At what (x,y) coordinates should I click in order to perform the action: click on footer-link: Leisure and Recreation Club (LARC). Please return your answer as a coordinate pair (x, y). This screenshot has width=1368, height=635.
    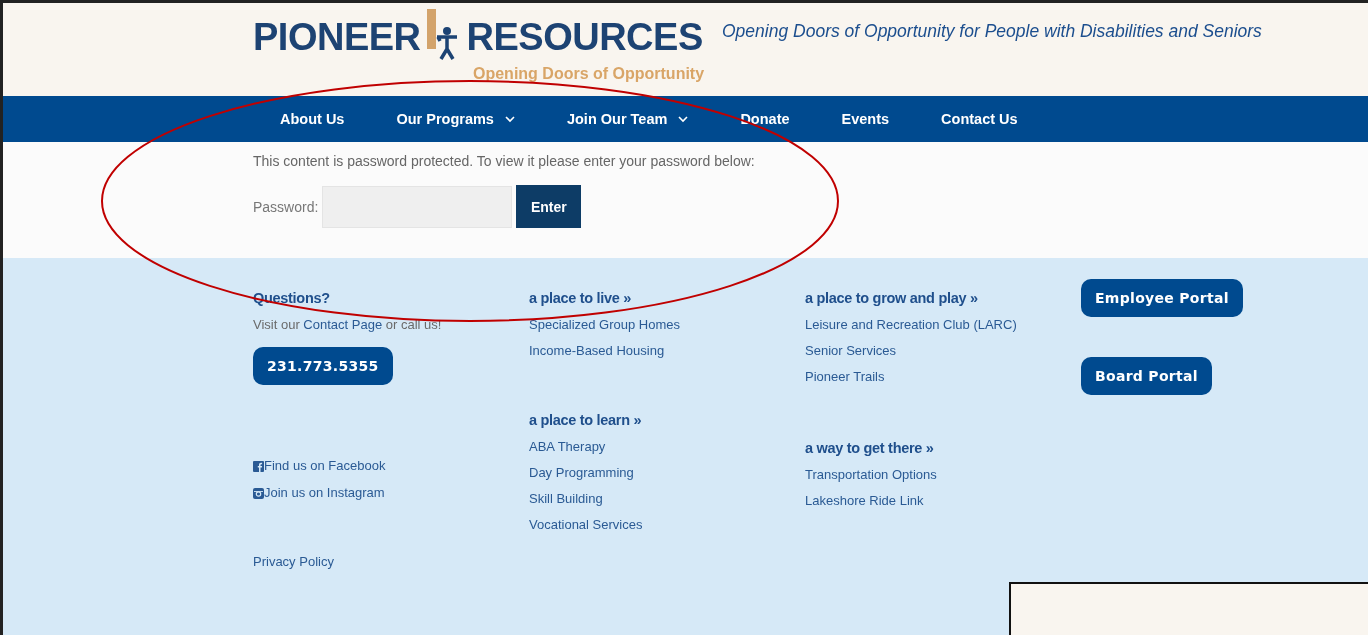
    Looking at the image, I should click on (911, 325).